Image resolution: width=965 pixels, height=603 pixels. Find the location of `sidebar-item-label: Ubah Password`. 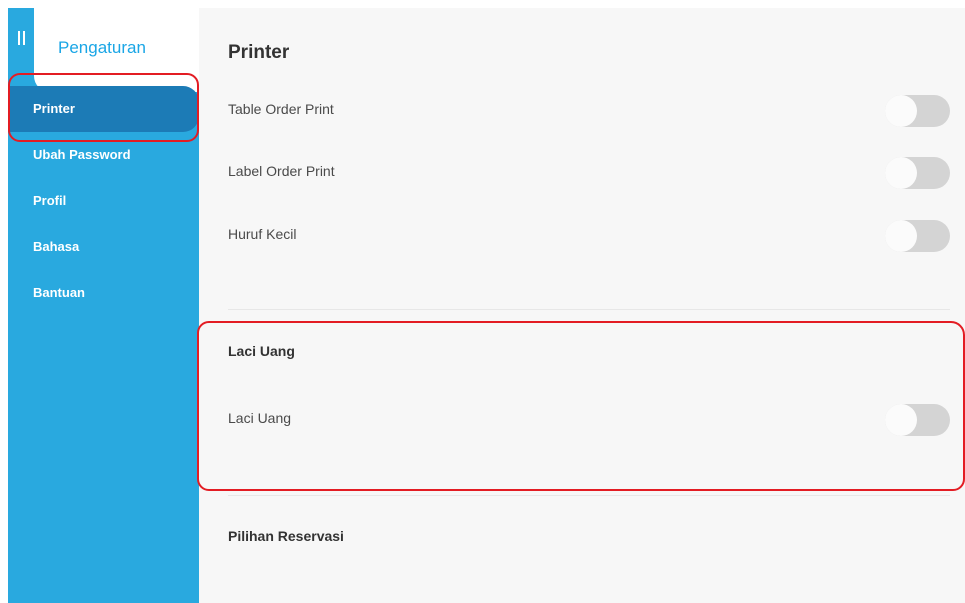

sidebar-item-label: Ubah Password is located at coordinates (82, 154).